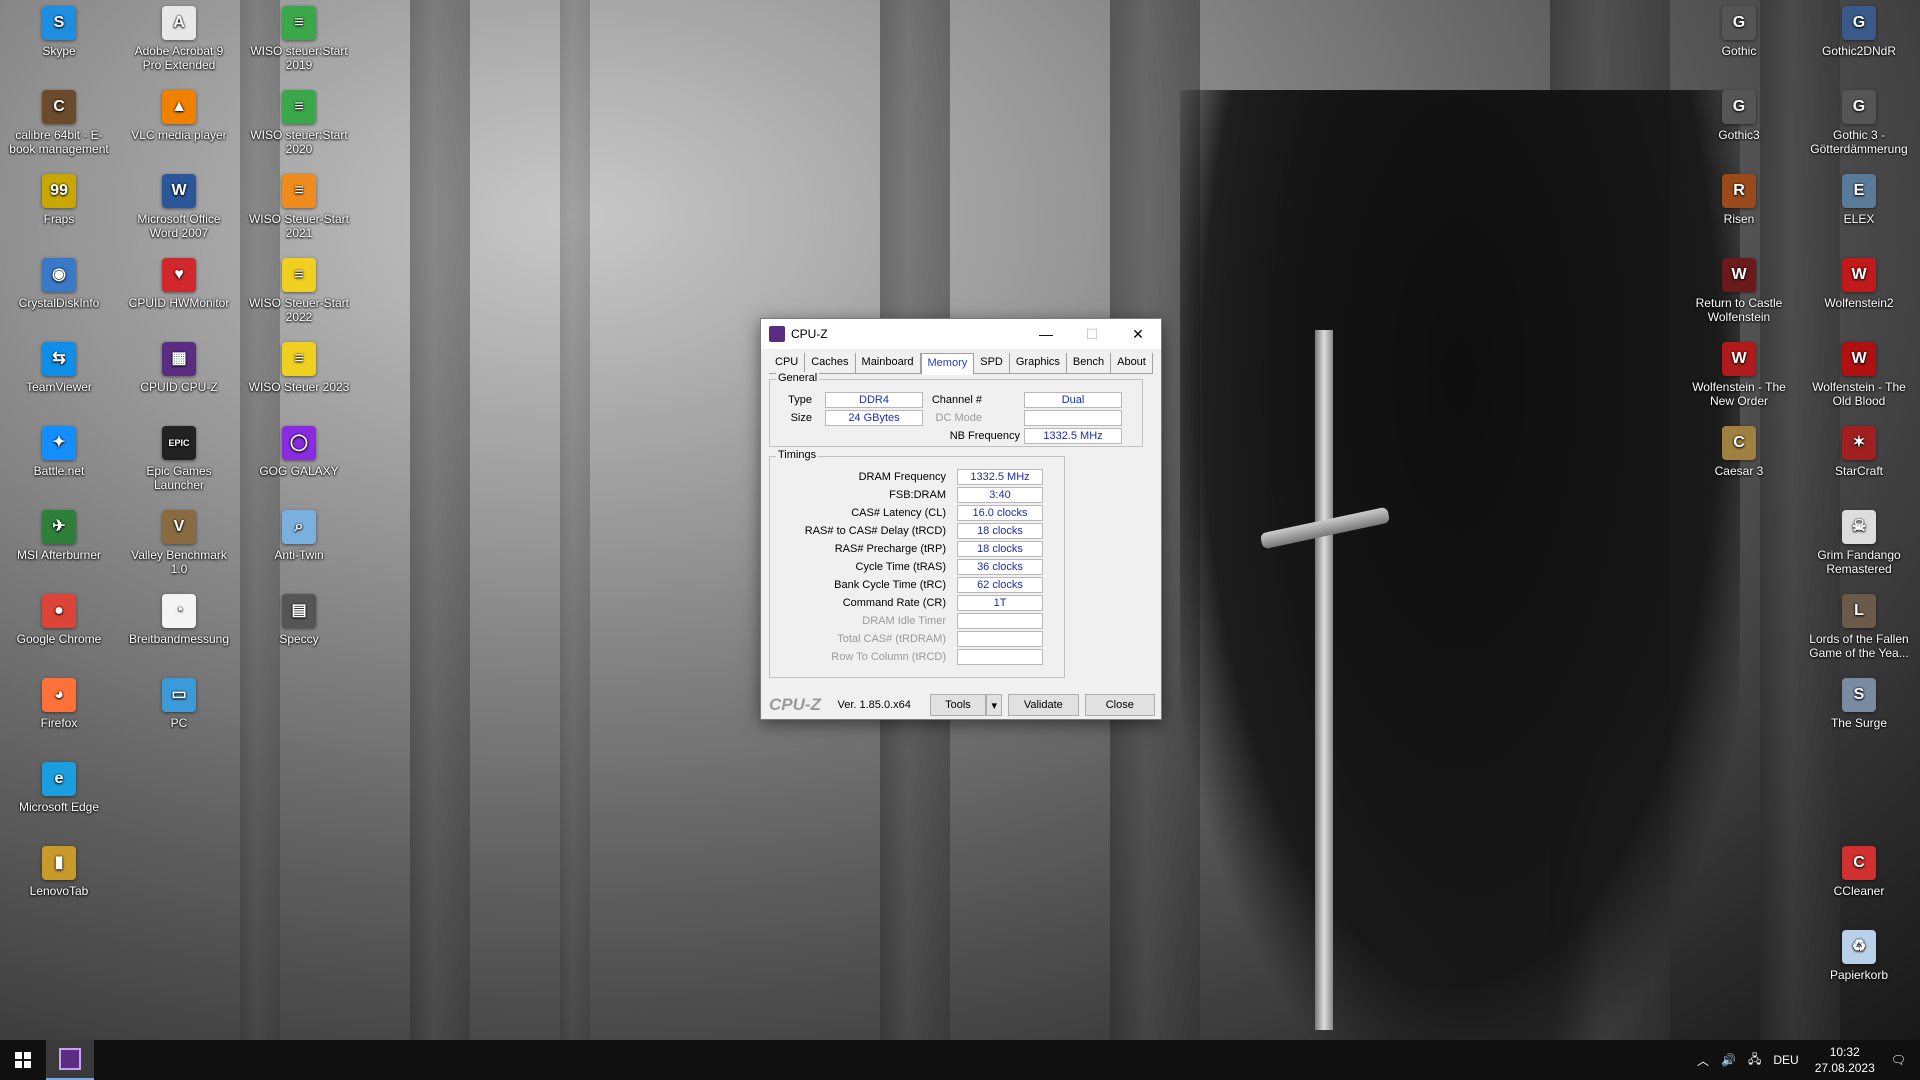 The image size is (1920, 1080). What do you see at coordinates (1739, 107) in the screenshot?
I see `gothic3-icon: G` at bounding box center [1739, 107].